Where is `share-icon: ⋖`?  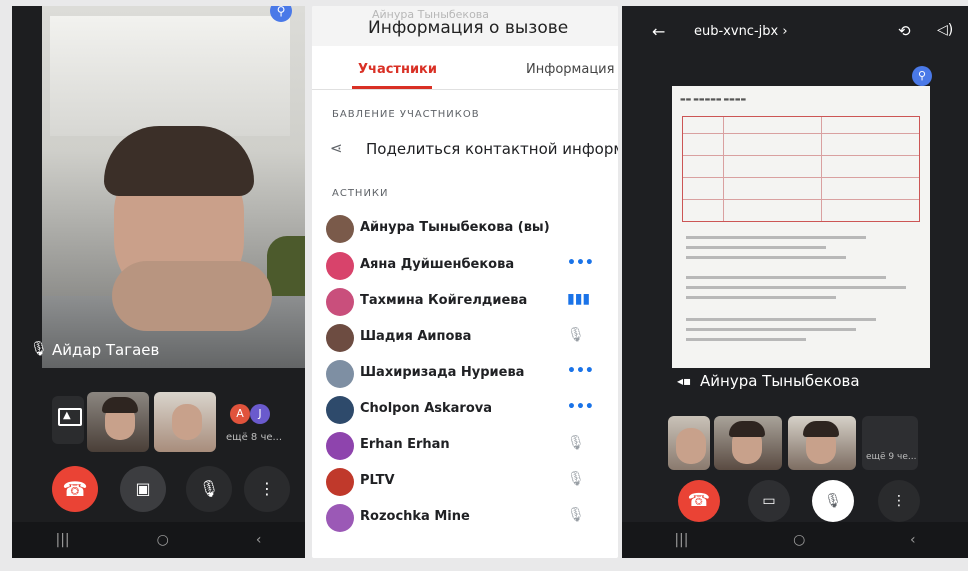 share-icon: ⋖ is located at coordinates (336, 148).